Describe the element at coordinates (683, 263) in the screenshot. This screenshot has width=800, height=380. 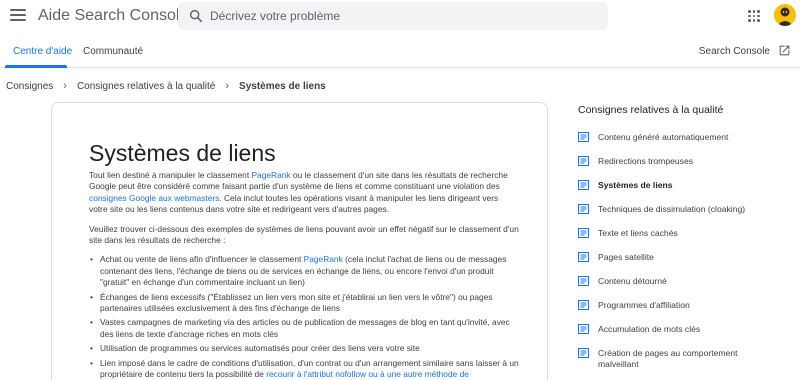
I see `sidenav-item: Pages satellite` at that location.